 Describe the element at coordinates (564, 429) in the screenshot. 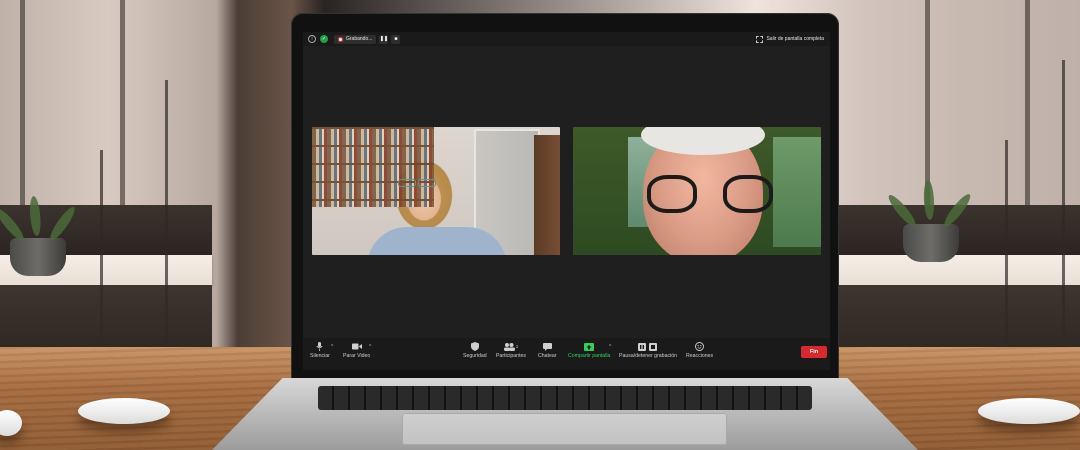

I see `laptop-trackpad` at that location.